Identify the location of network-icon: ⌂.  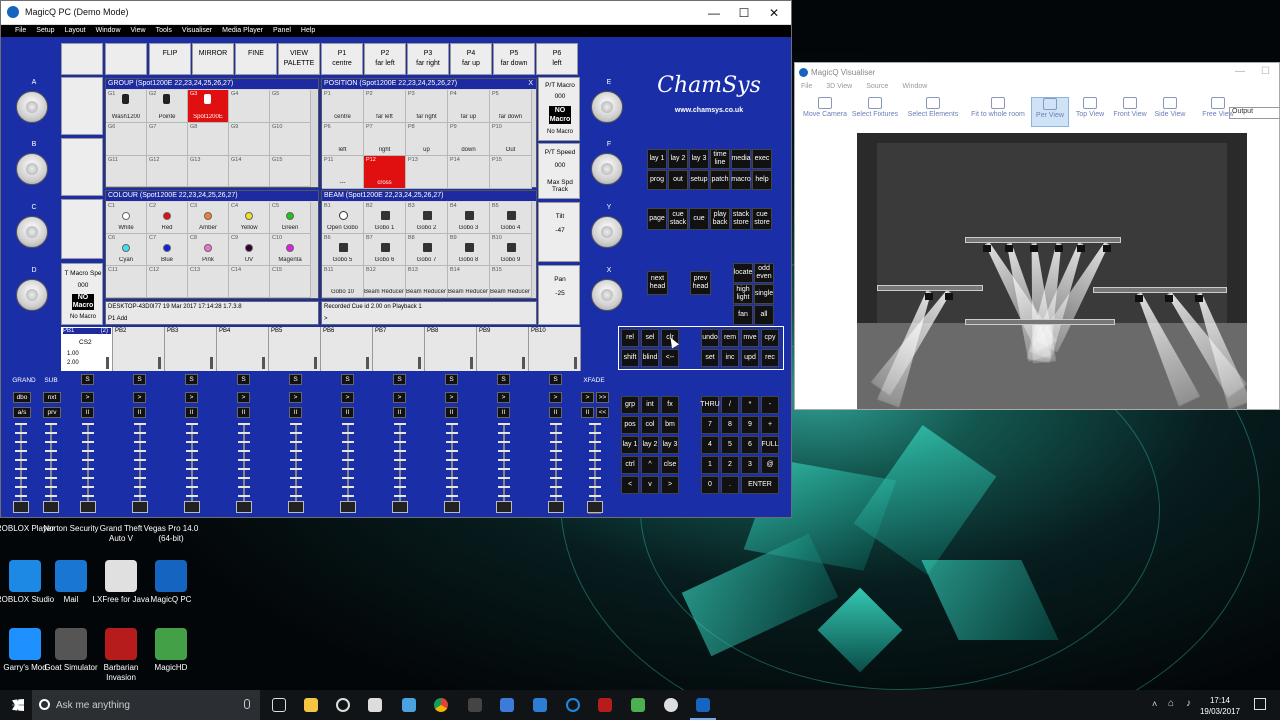
(1171, 703).